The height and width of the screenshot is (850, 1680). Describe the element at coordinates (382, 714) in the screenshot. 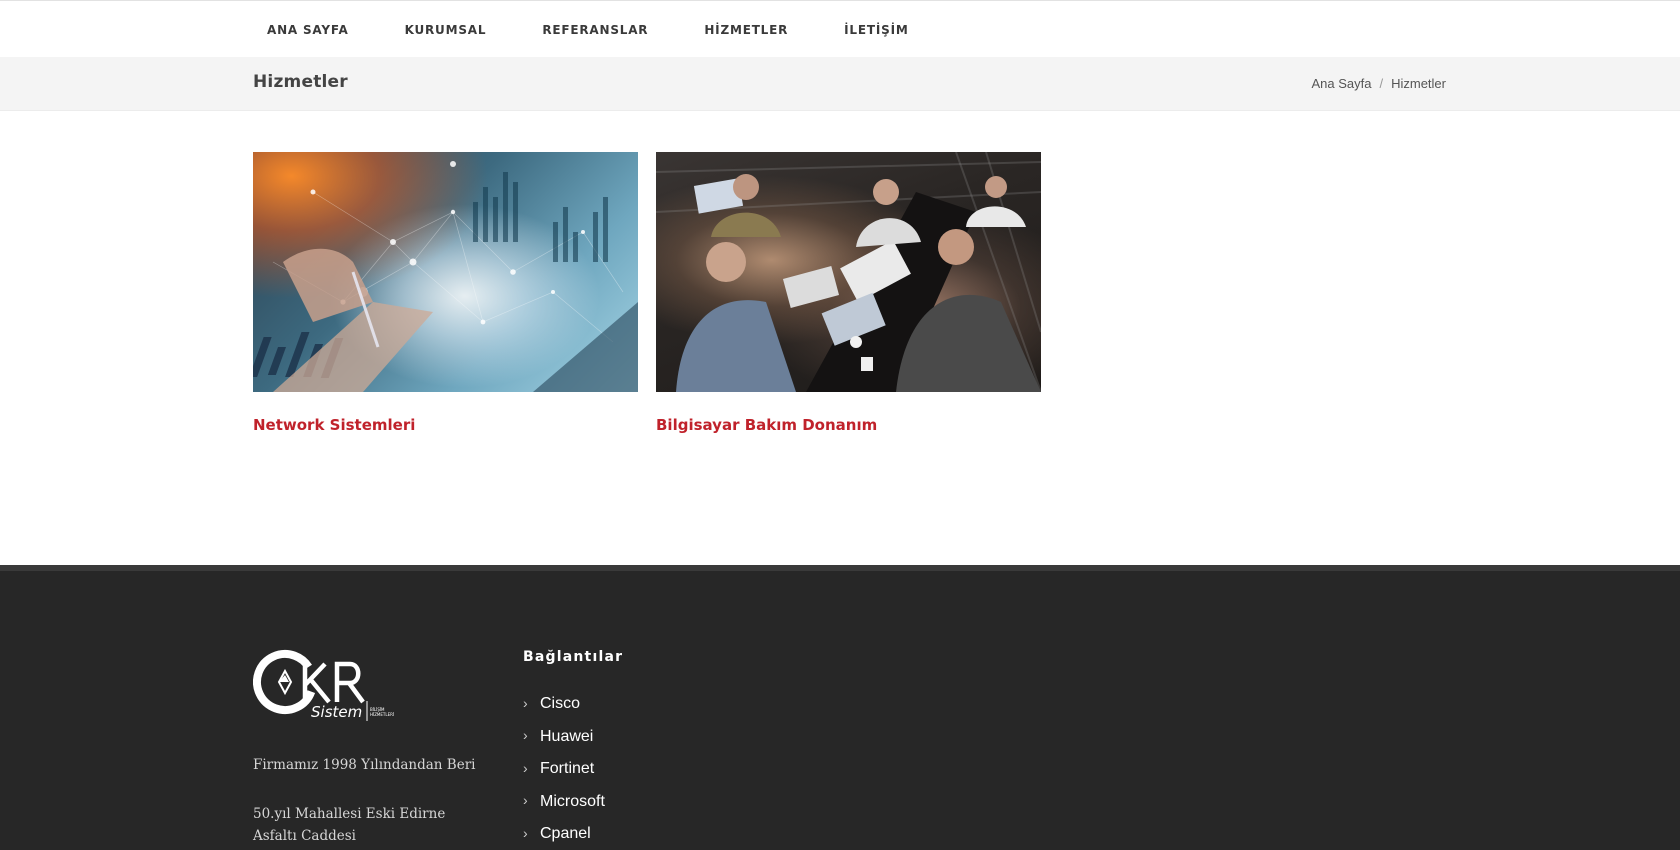

I see `logo-subtext-2: HİZMETLERİ` at that location.